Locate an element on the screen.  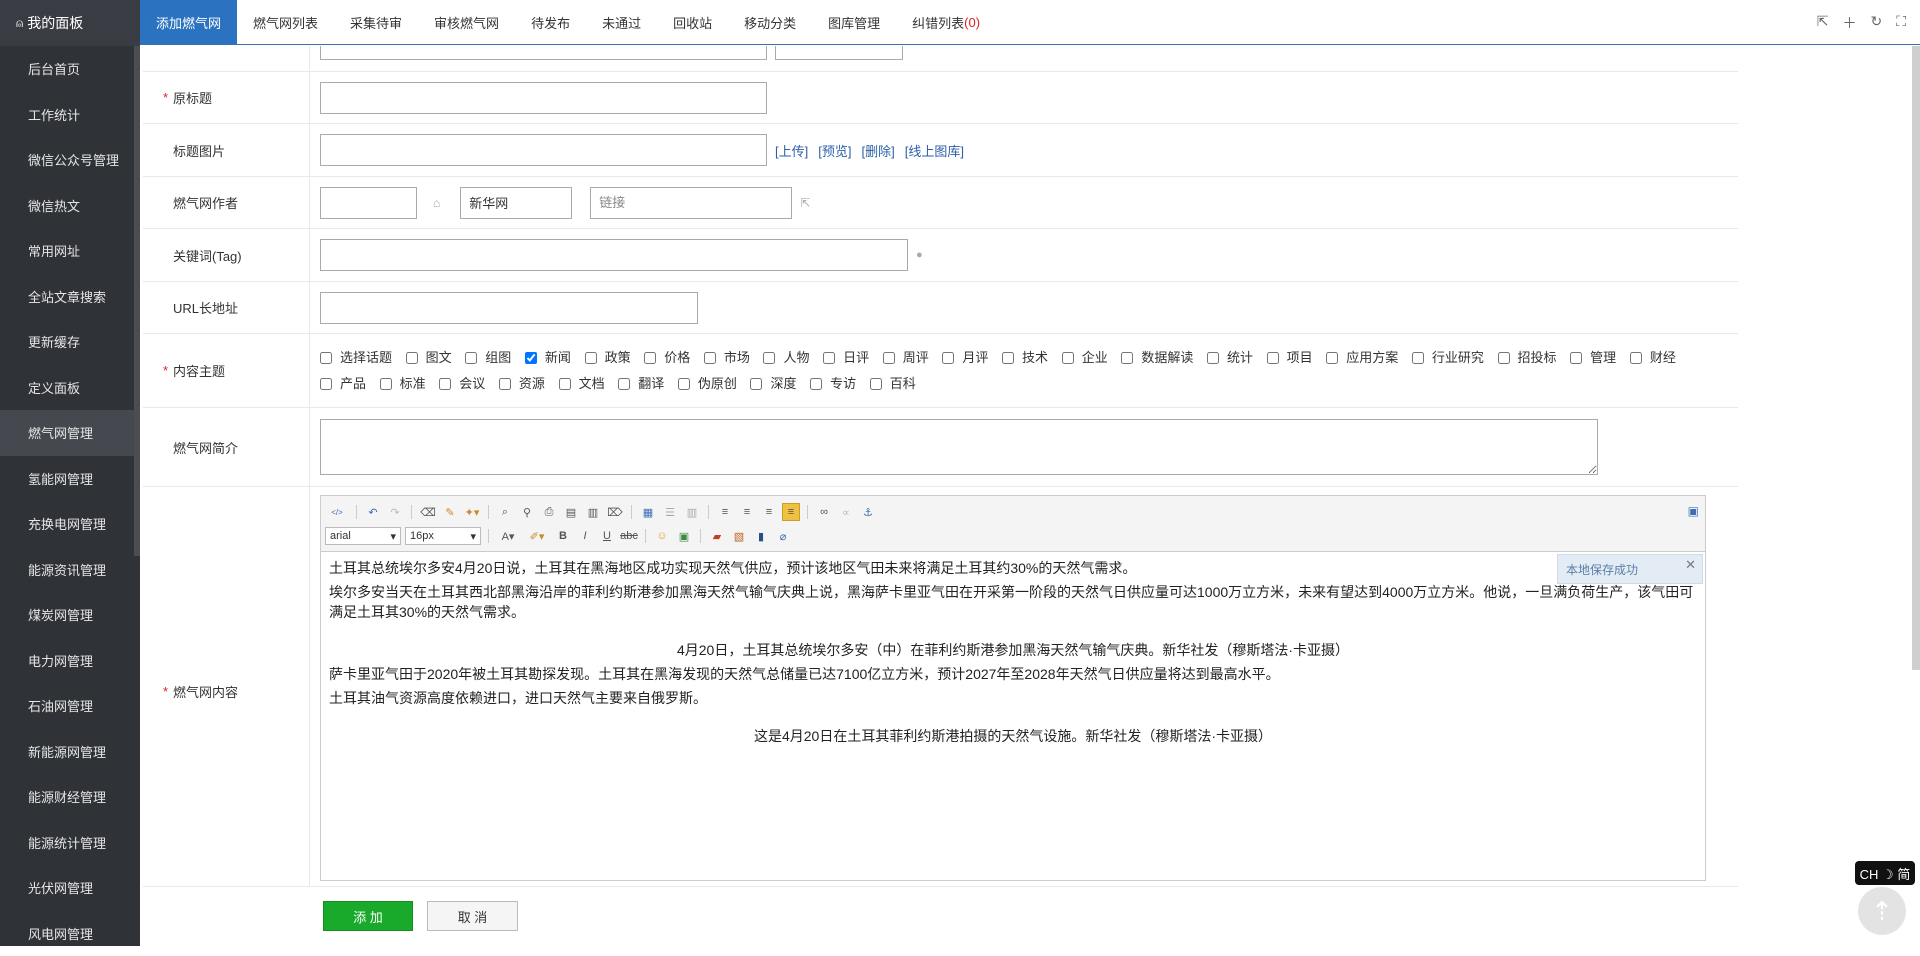
topic-option: 企业 is located at coordinates (1085, 358).